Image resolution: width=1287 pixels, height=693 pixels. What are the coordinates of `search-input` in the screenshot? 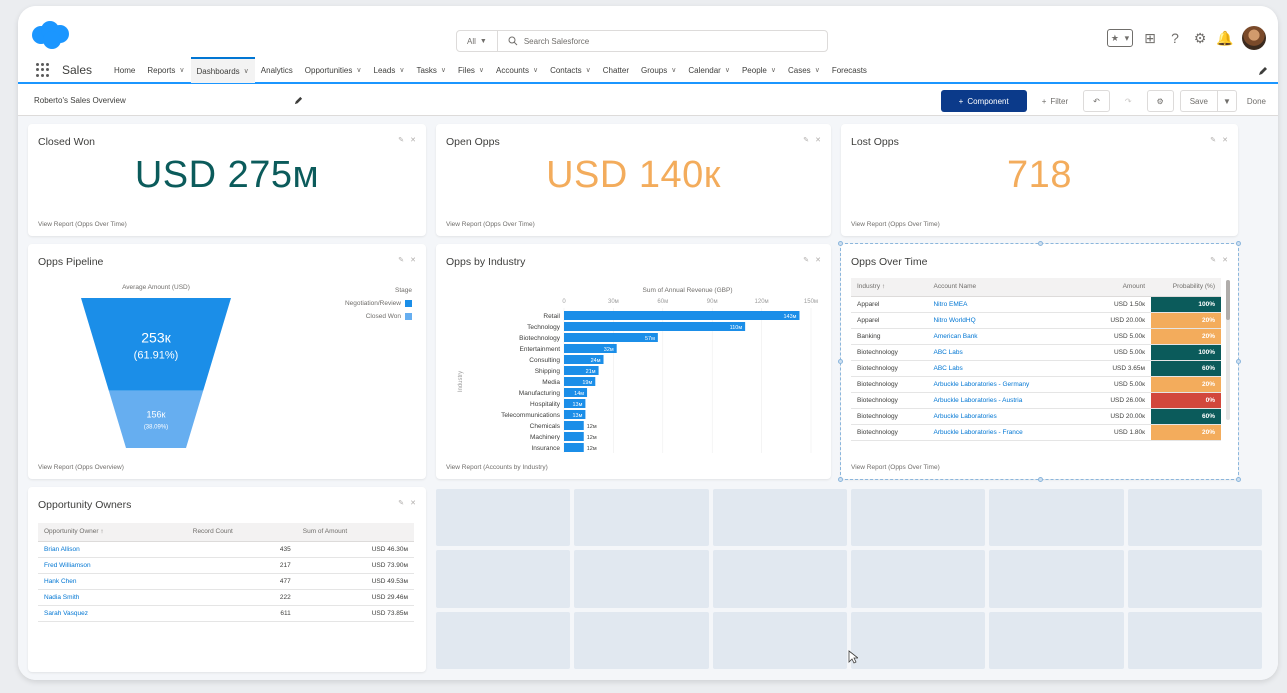 It's located at (653, 41).